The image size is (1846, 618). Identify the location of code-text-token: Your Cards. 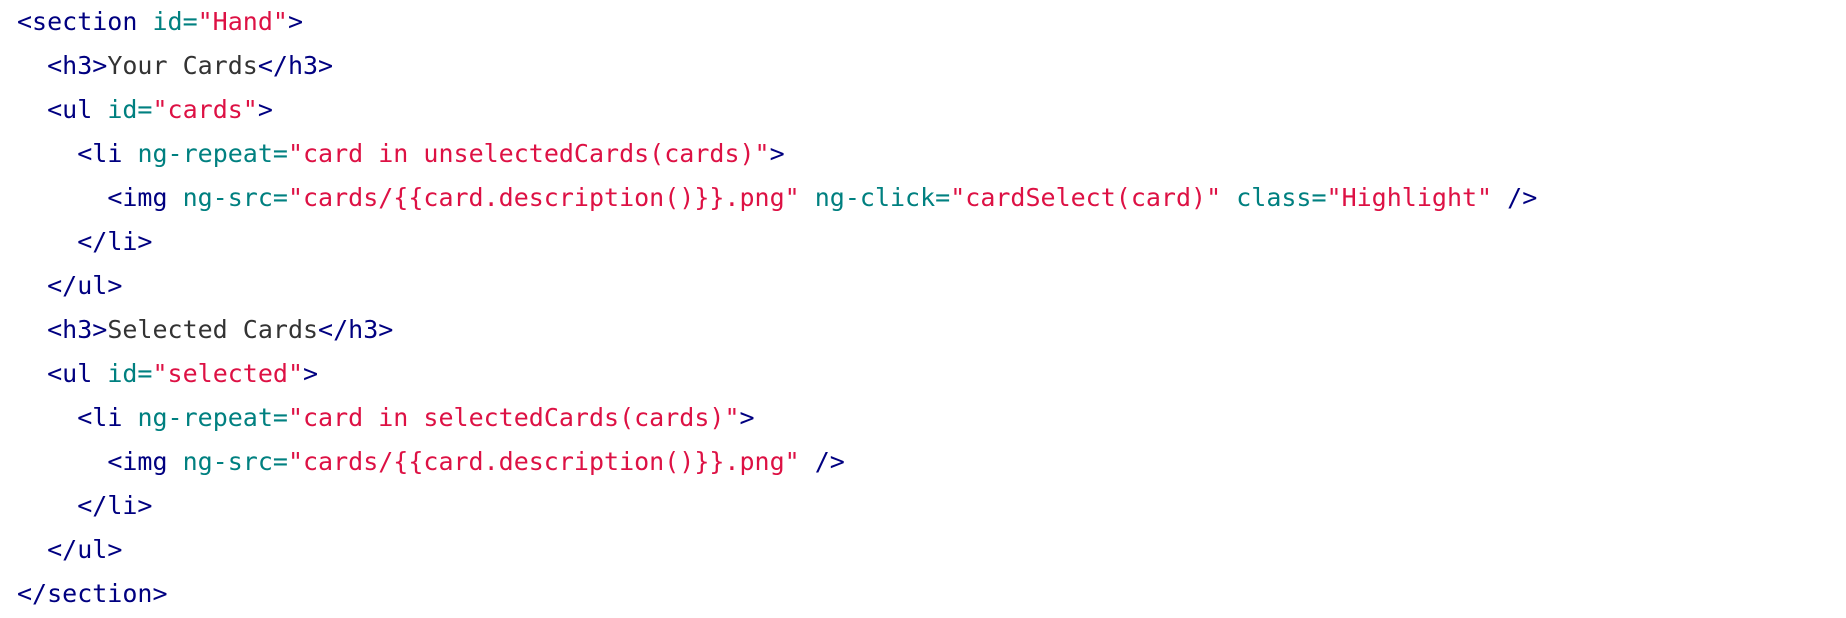
(182, 65).